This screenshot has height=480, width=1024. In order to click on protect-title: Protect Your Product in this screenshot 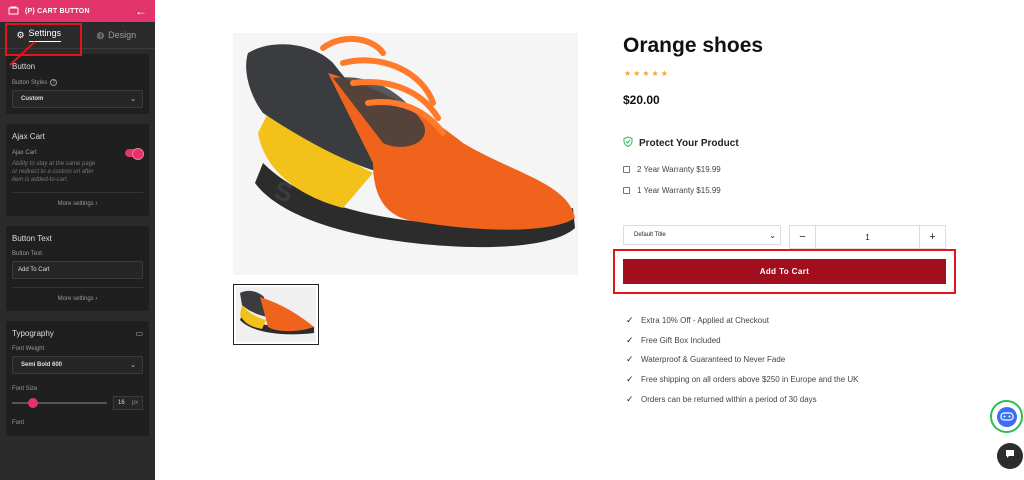, I will do `click(689, 143)`.